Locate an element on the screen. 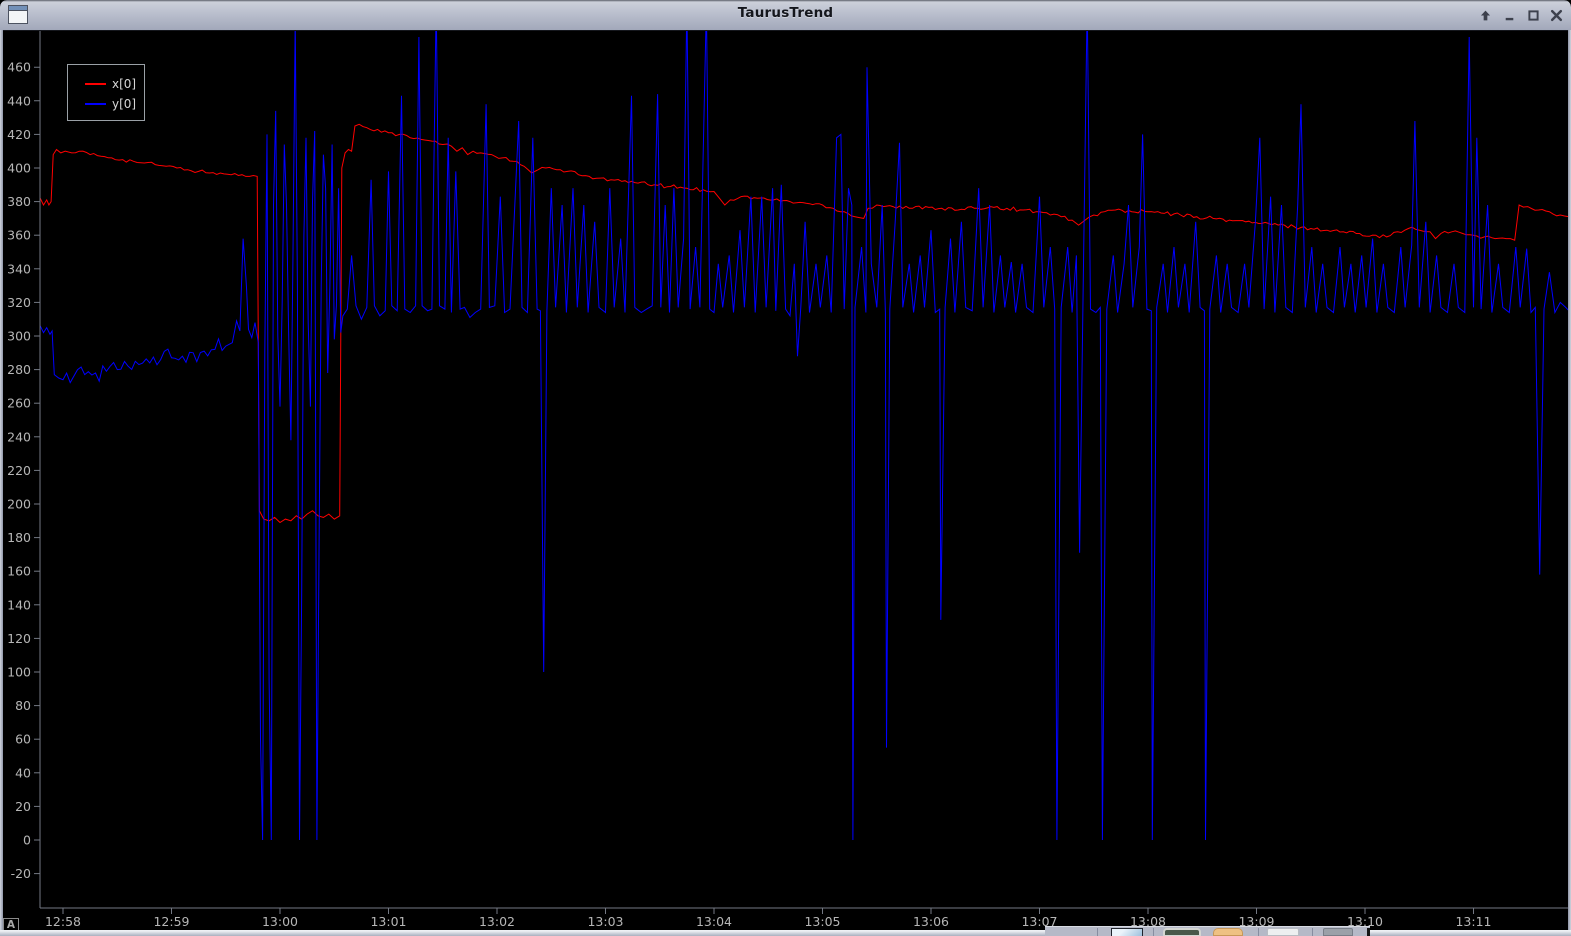 The height and width of the screenshot is (936, 1571). y-tick-label: 160 is located at coordinates (19, 571).